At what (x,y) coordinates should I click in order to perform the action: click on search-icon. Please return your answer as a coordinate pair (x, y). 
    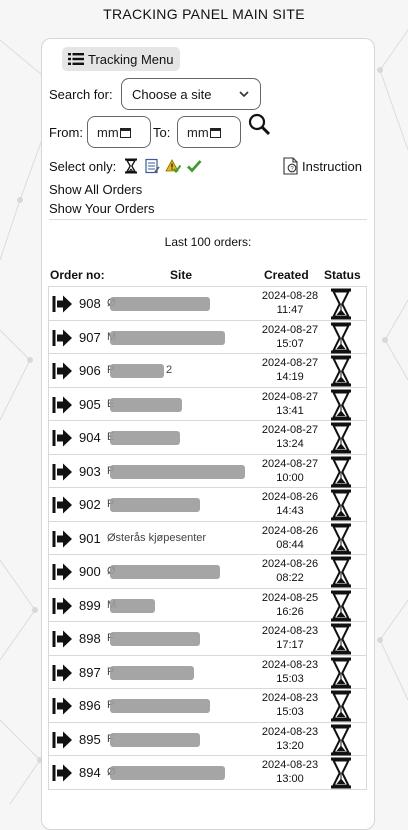
    Looking at the image, I should click on (259, 125).